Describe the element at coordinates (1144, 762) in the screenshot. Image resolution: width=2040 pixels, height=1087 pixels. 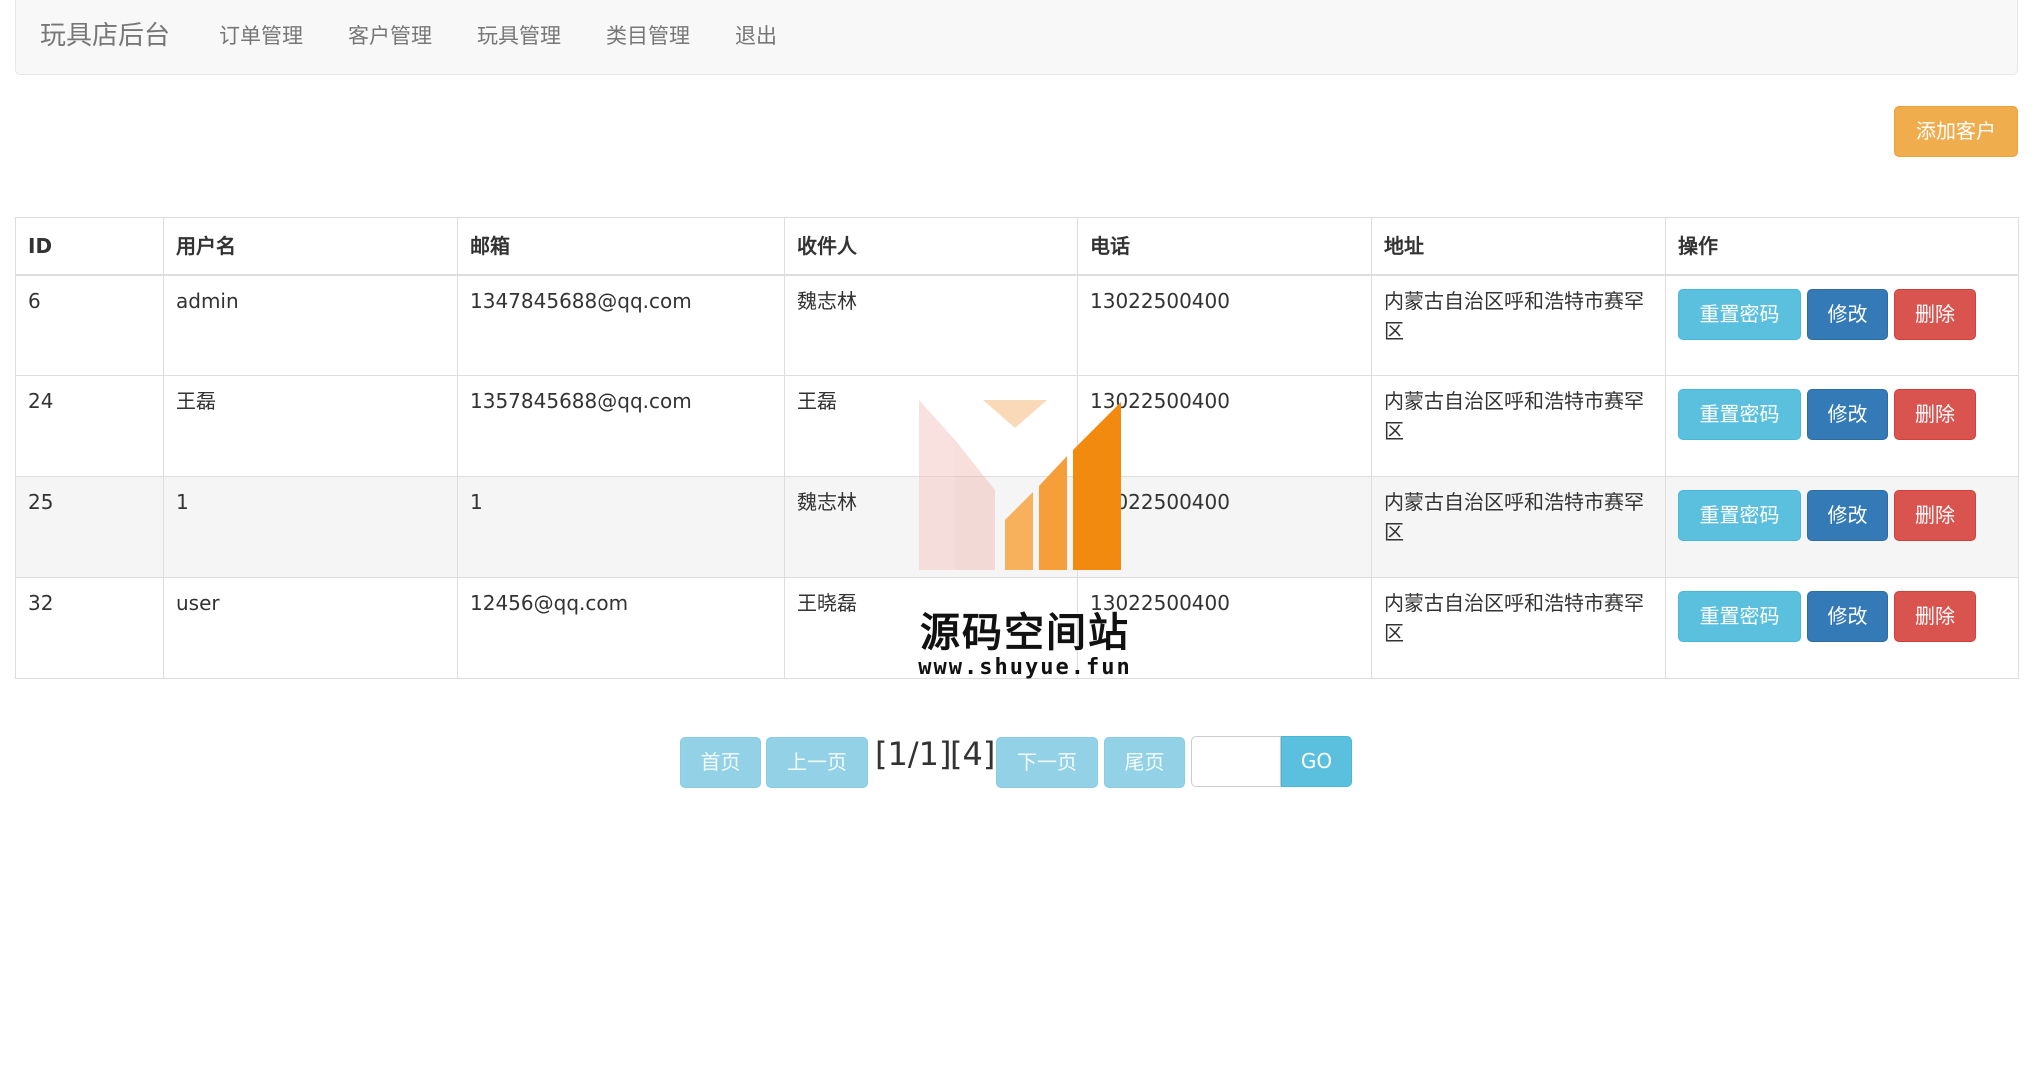
I see `last-page-button: 尾页` at that location.